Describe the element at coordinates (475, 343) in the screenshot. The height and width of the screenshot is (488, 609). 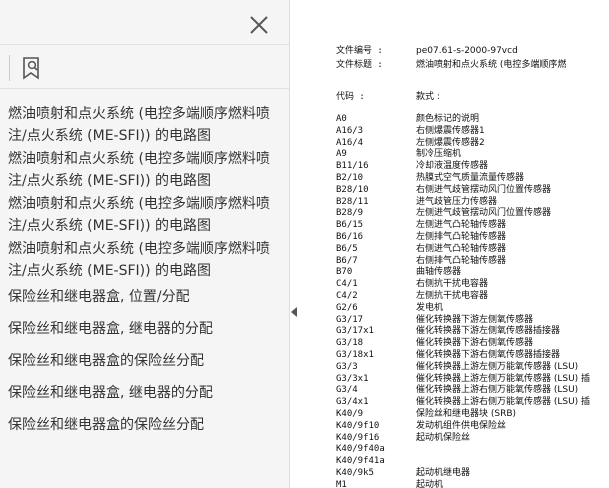
I see `component-description: 催化转换器下游右侧氧传感器` at that location.